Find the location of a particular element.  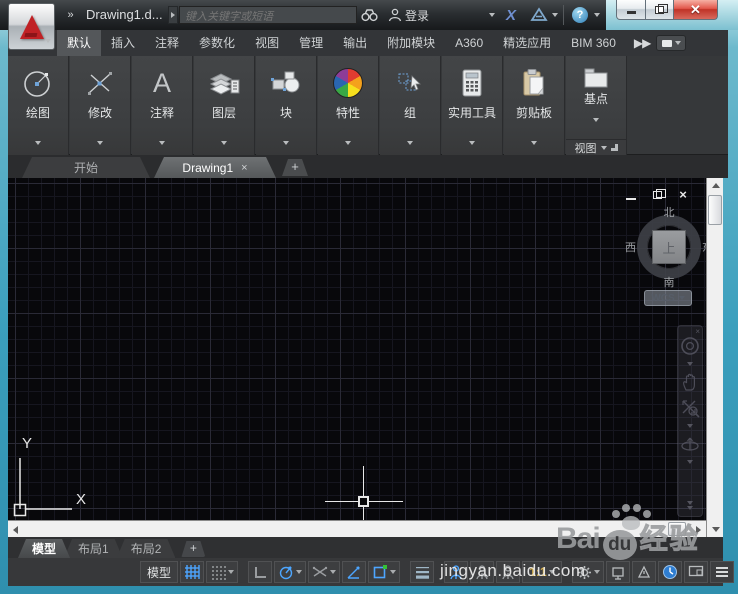

view-panel-title-bar: 视图 is located at coordinates (596, 147).